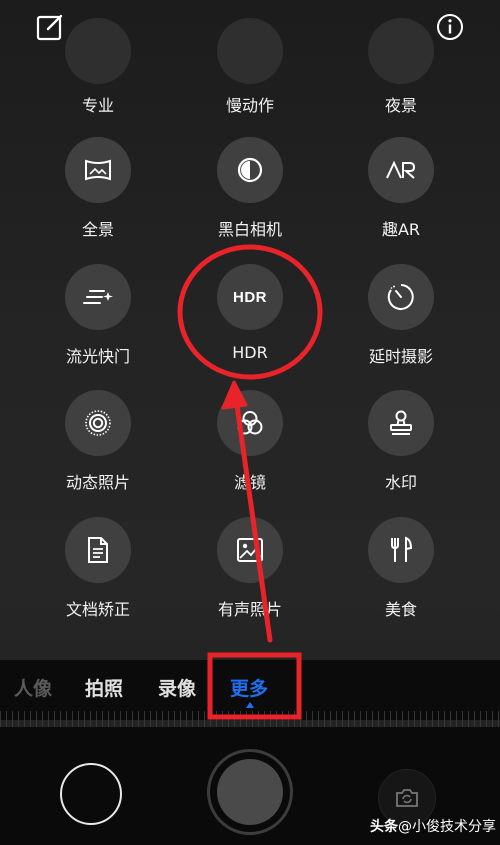 The image size is (500, 845). What do you see at coordinates (33, 687) in the screenshot?
I see `tab-portrait: 人像` at bounding box center [33, 687].